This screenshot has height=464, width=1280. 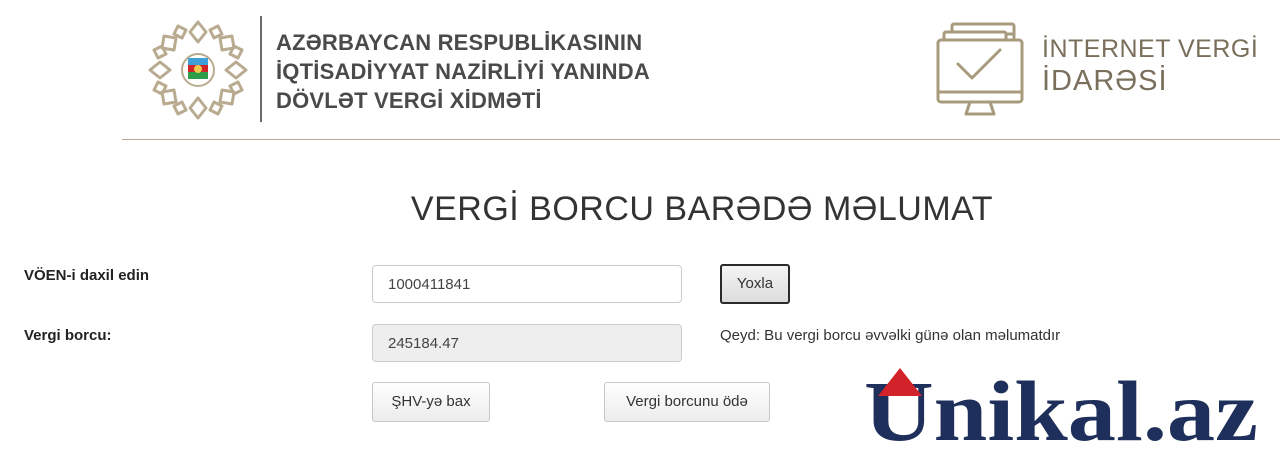 I want to click on monitor-check-icon, so click(x=980, y=69).